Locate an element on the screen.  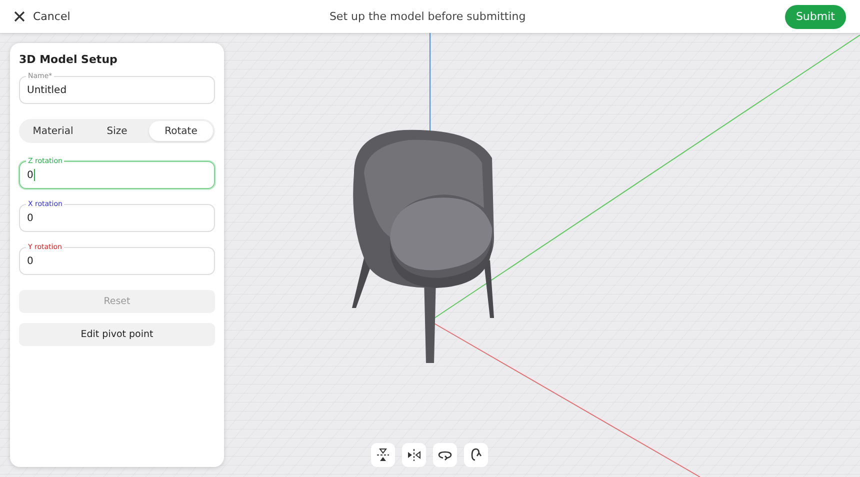
page-title: Set up the model before submitting is located at coordinates (427, 16).